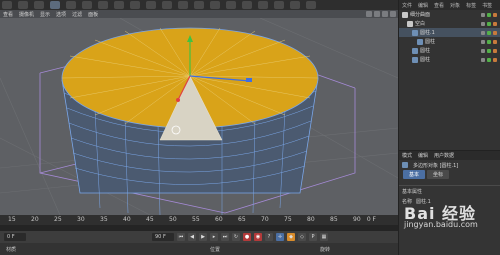 The width and height of the screenshot is (500, 255). What do you see at coordinates (449, 23) in the screenshot?
I see `object-row: 空白` at bounding box center [449, 23].